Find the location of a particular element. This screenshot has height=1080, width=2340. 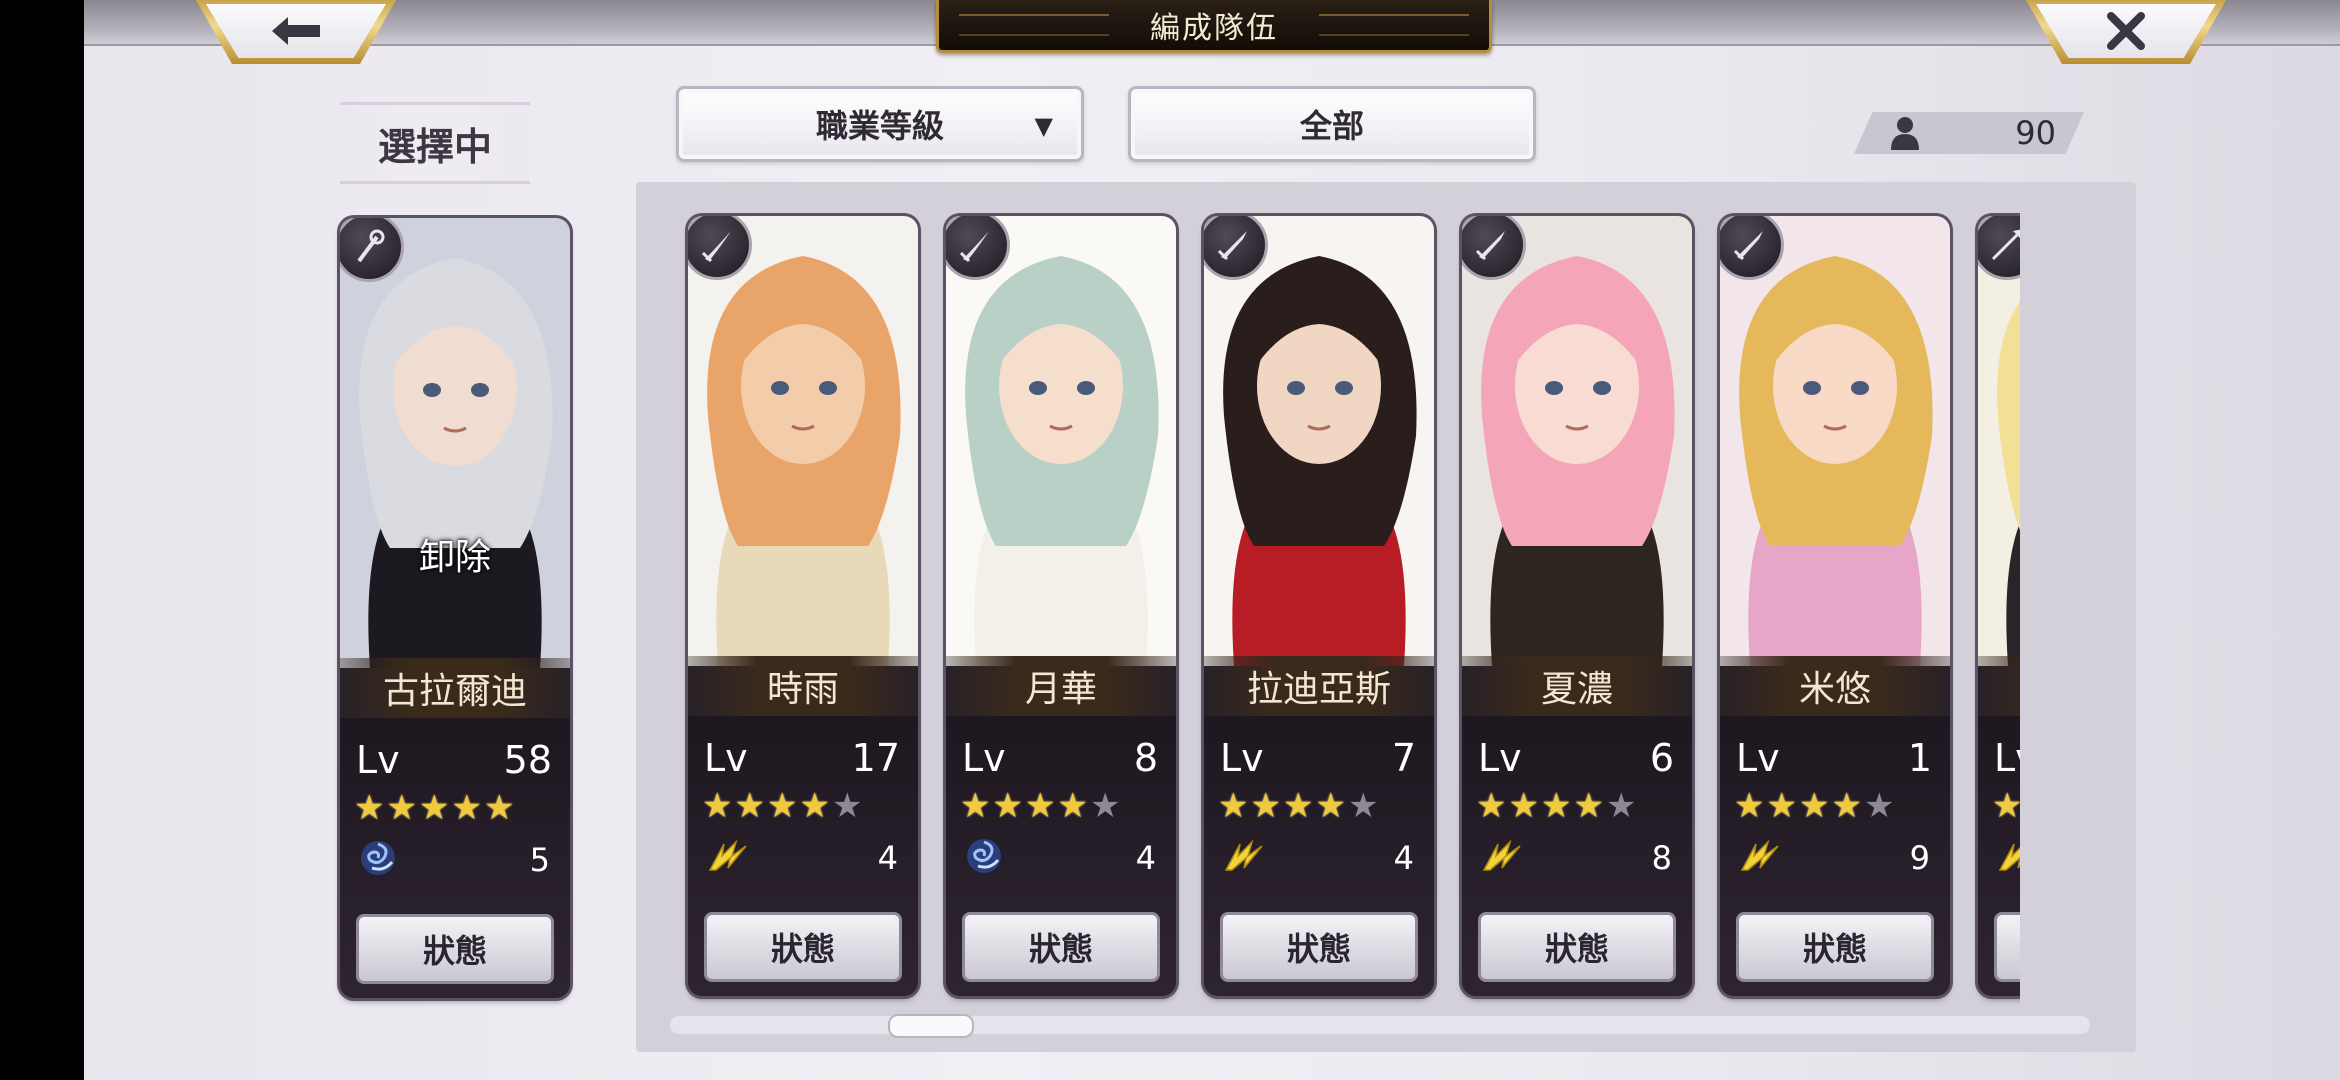

attribute-value: 4 is located at coordinates (1145, 858).